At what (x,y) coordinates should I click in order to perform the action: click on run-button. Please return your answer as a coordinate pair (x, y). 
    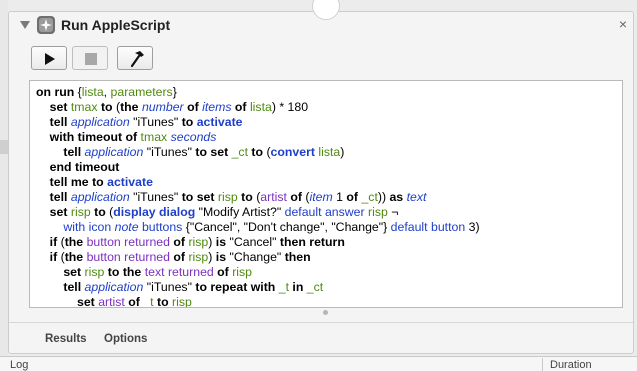
    Looking at the image, I should click on (49, 58).